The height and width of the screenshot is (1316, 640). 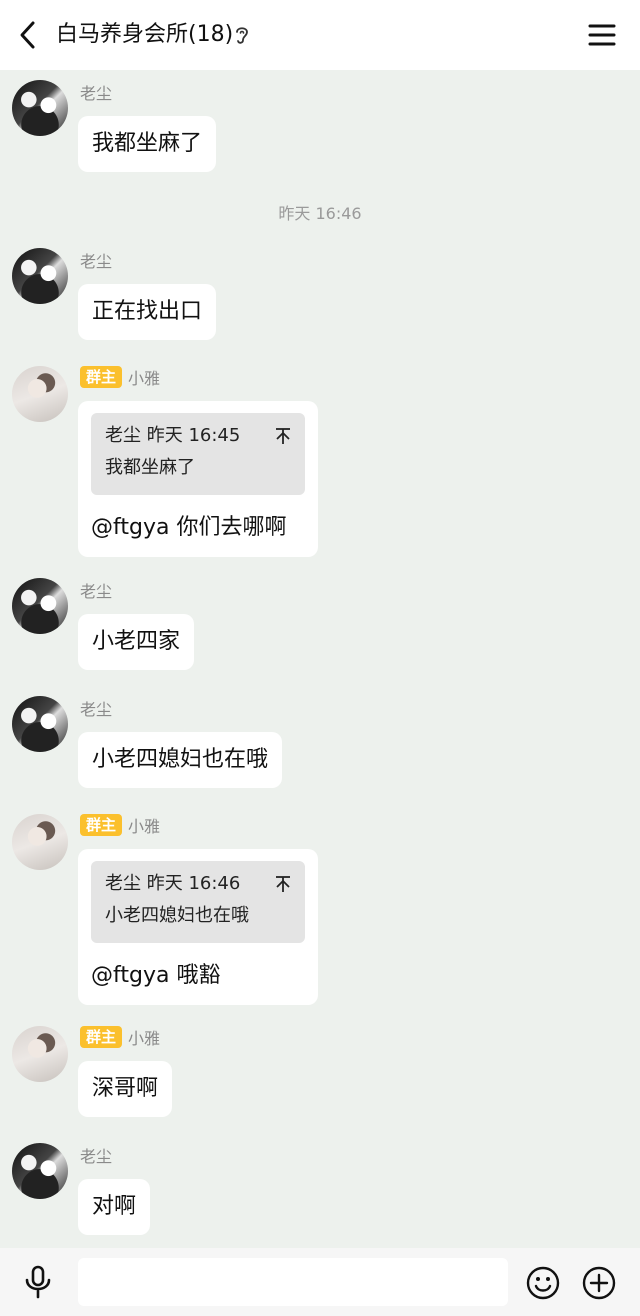 I want to click on plus-icon, so click(x=599, y=1283).